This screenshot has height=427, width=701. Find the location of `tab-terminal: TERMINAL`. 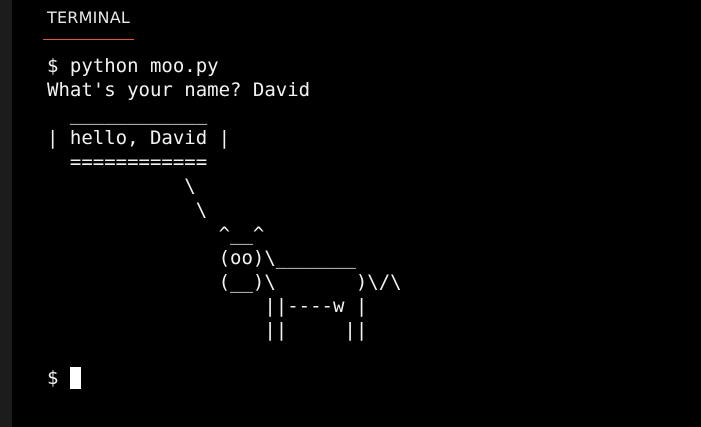

tab-terminal: TERMINAL is located at coordinates (88, 23).